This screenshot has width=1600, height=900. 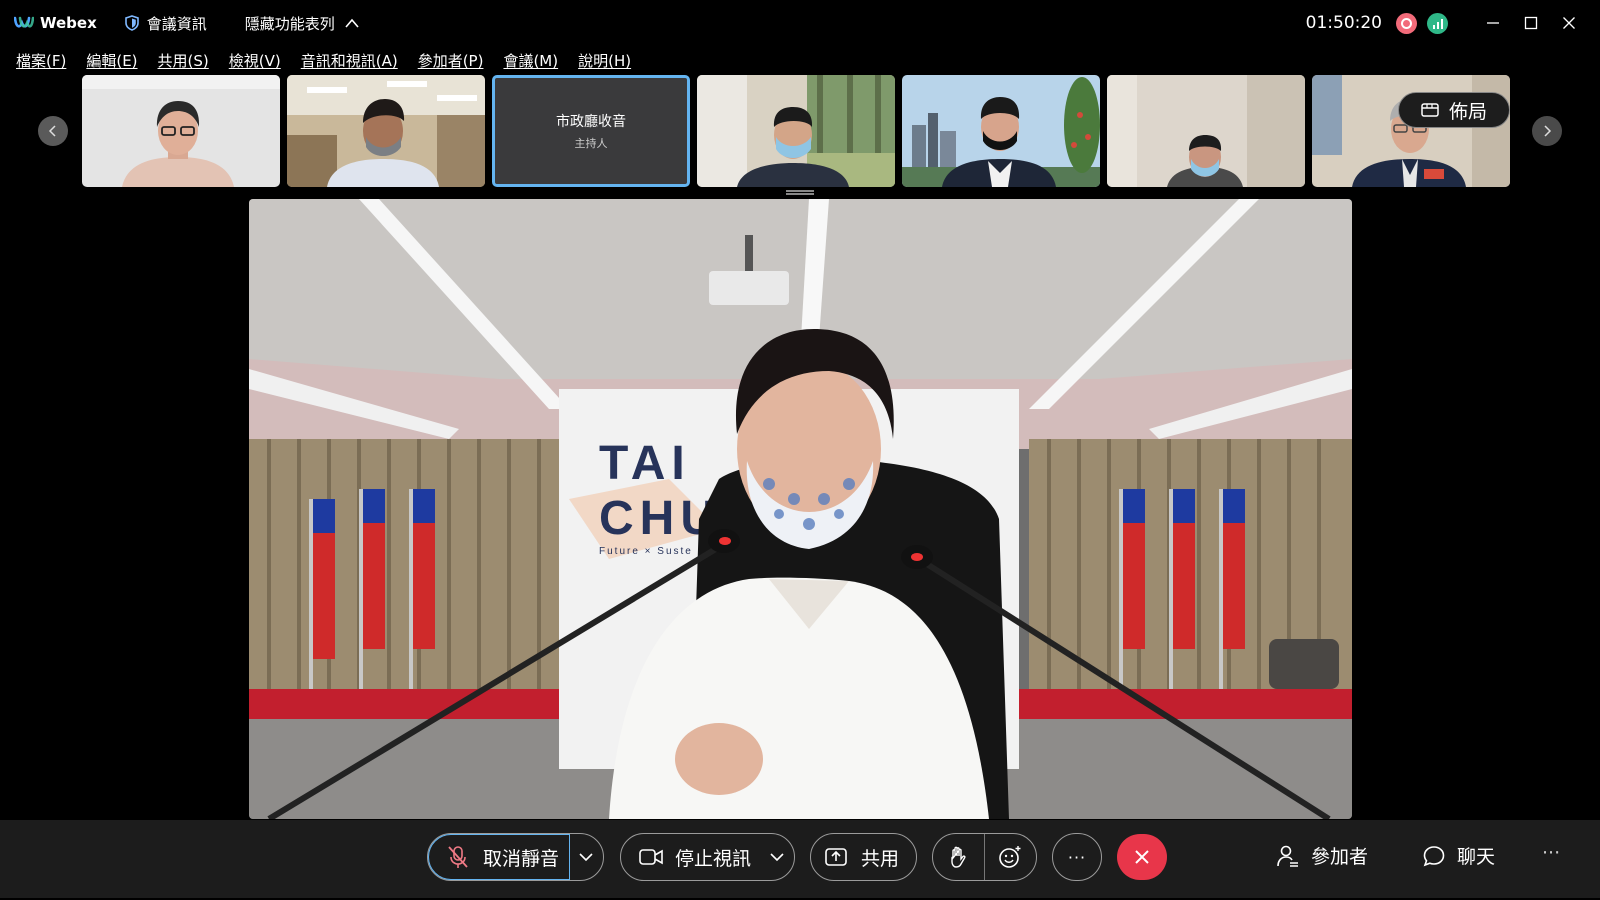 I want to click on microphone-muted-icon, so click(x=458, y=857).